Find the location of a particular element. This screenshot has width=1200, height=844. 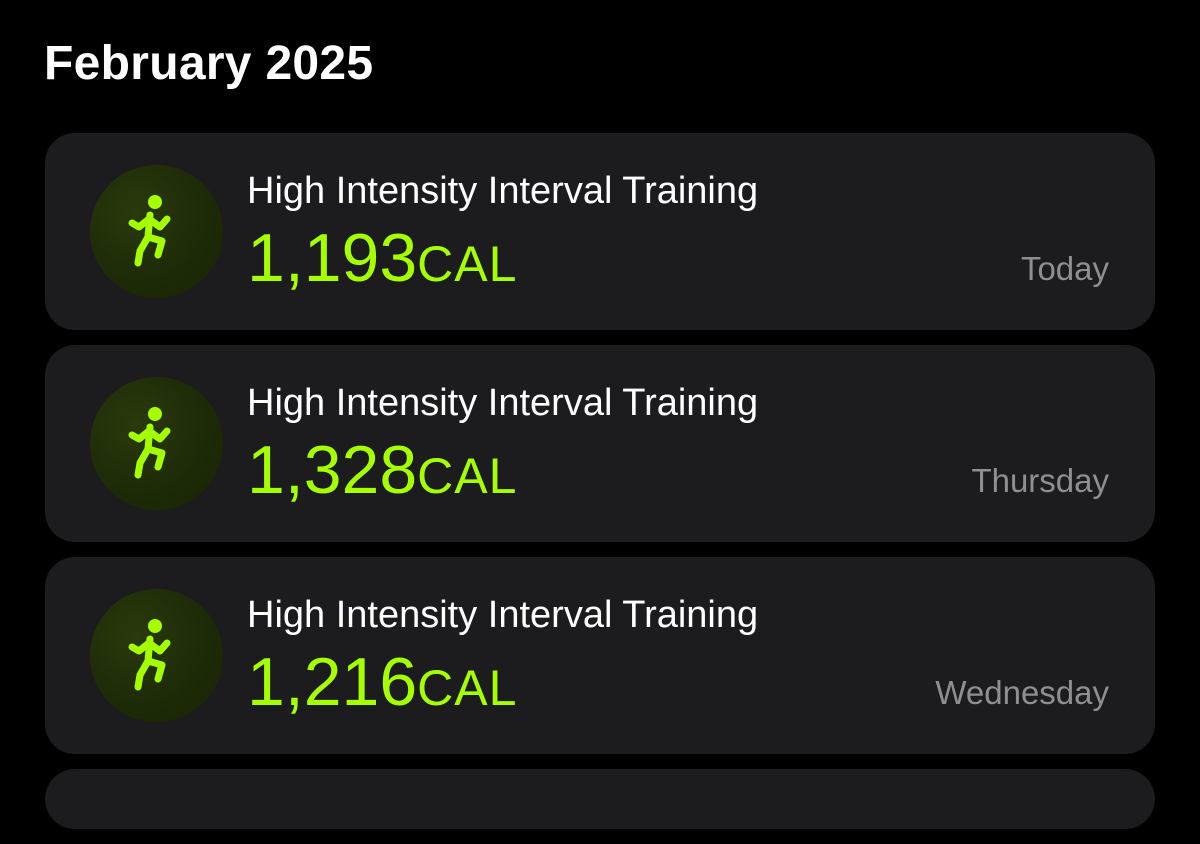

workout-card-partial is located at coordinates (600, 799).